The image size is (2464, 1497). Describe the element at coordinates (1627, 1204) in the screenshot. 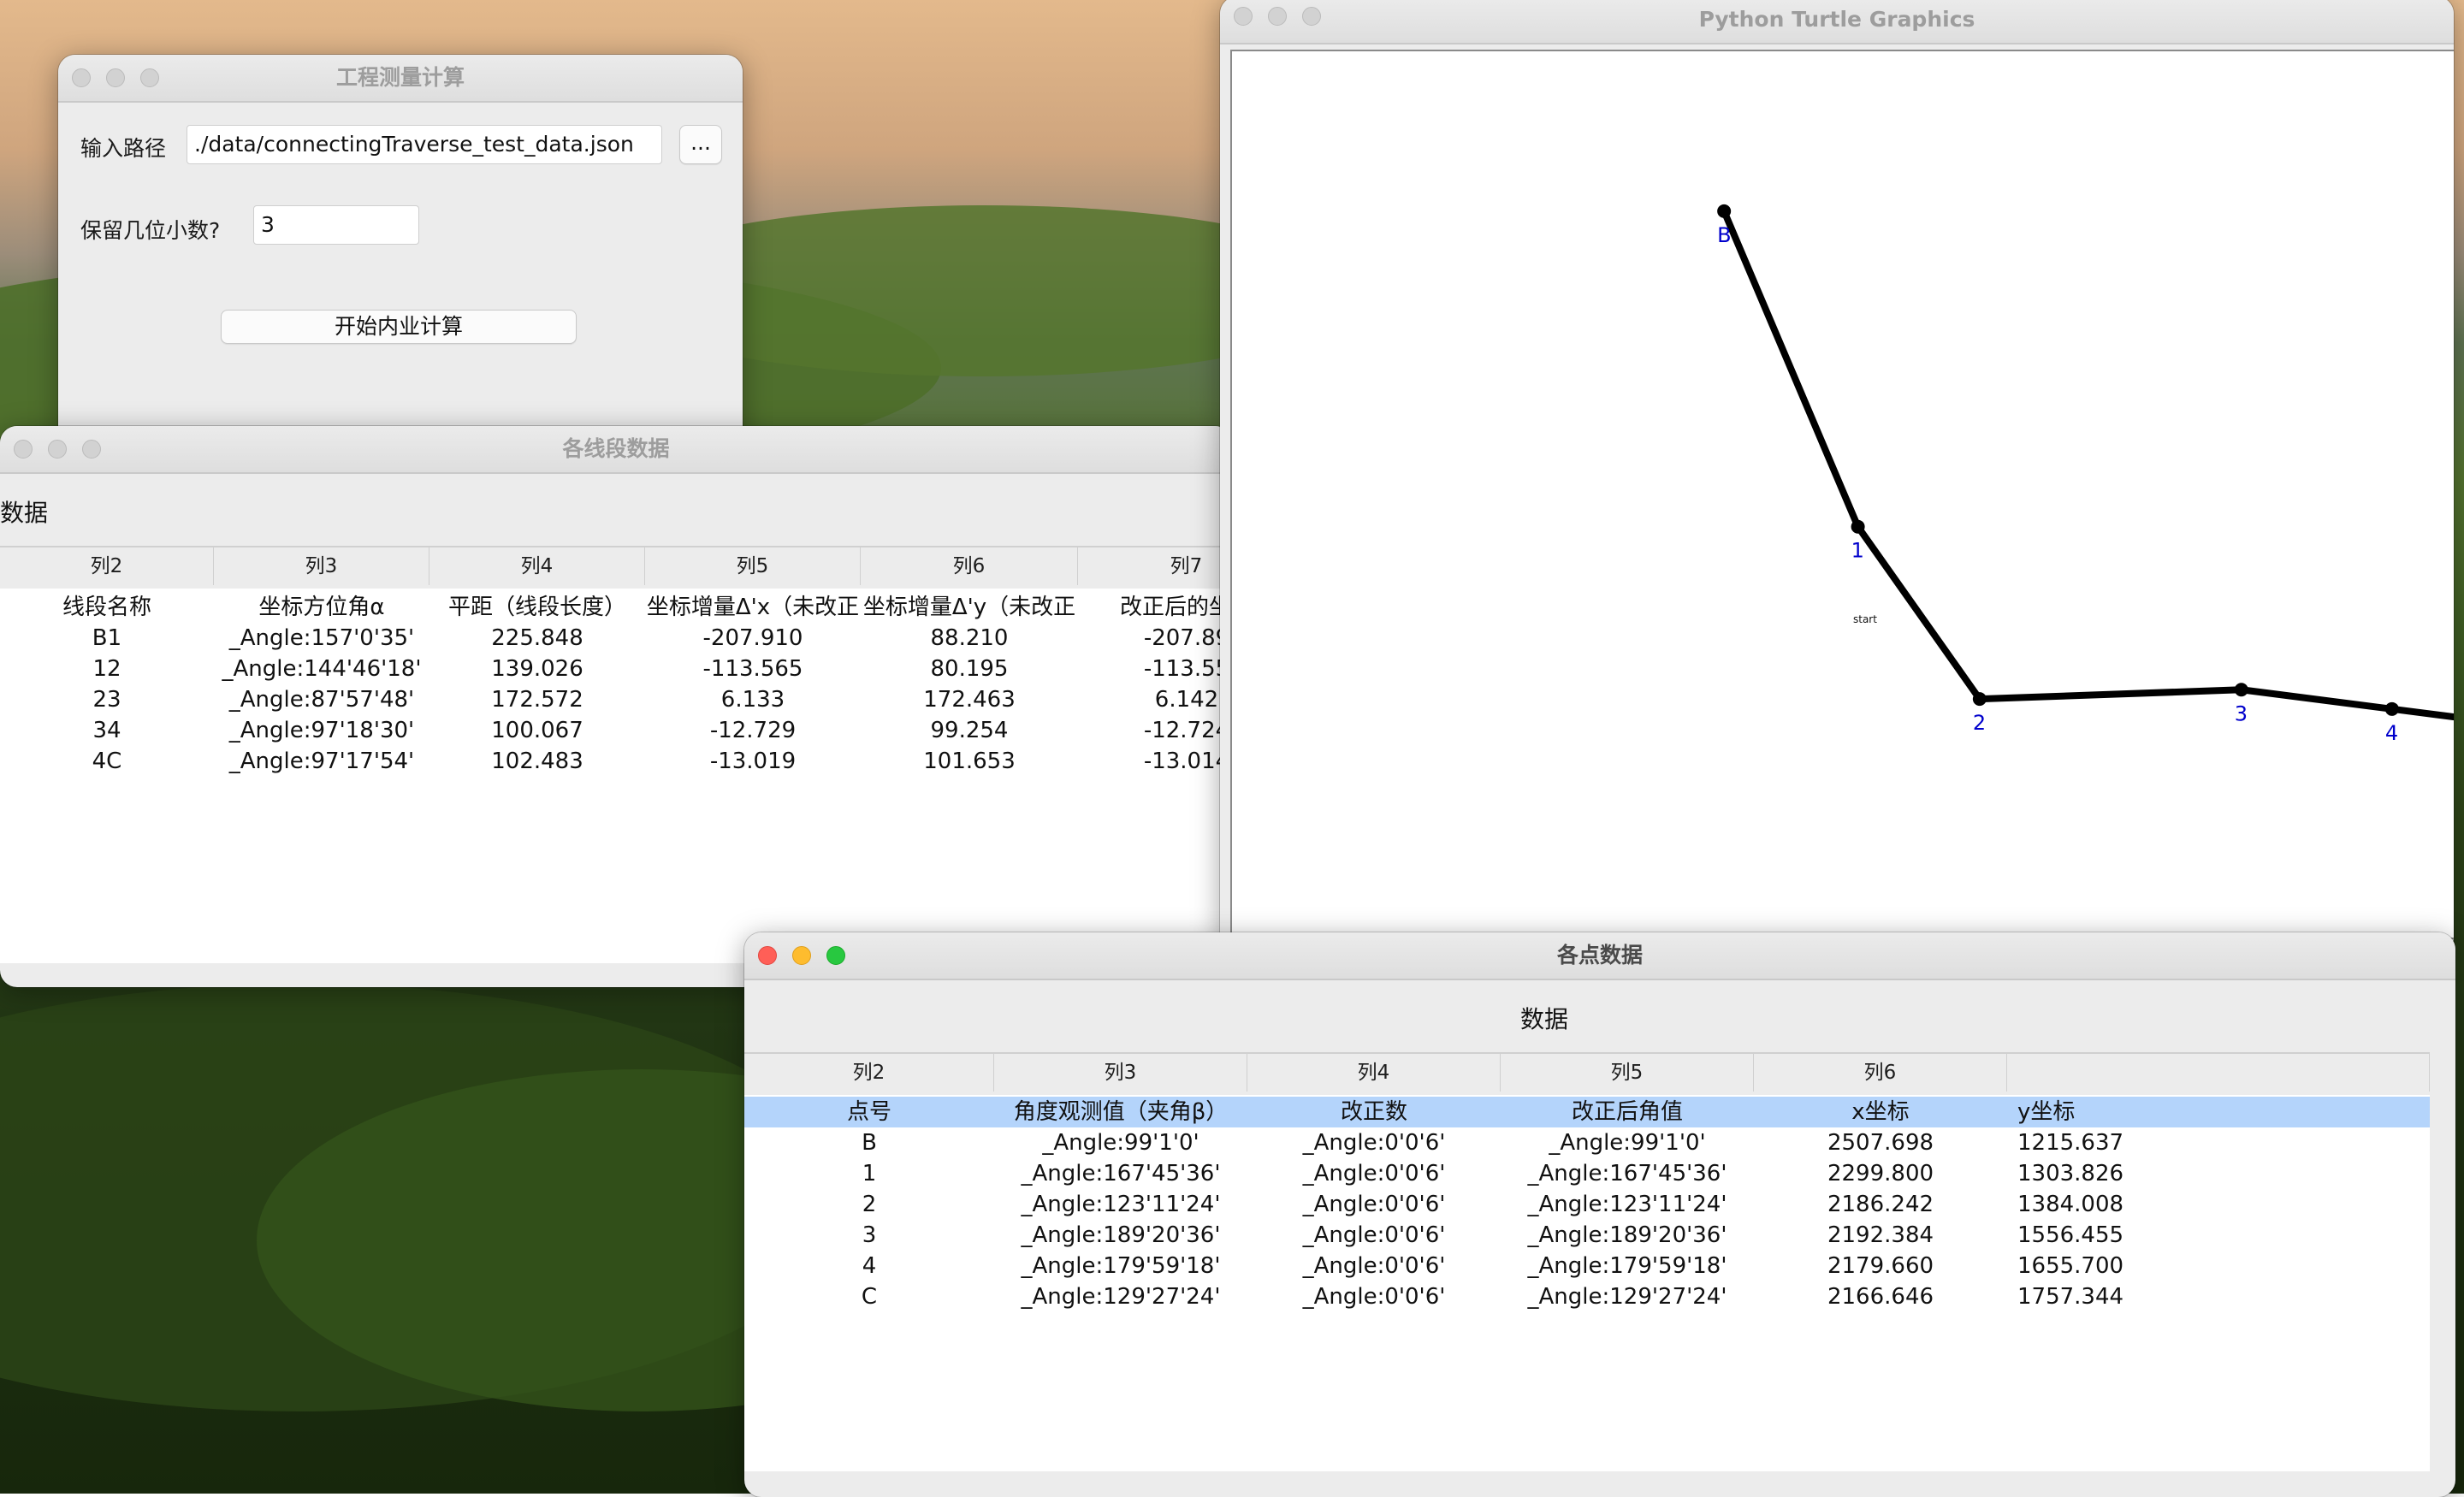

I see `table-cell: _Angle:123'11'24'` at that location.